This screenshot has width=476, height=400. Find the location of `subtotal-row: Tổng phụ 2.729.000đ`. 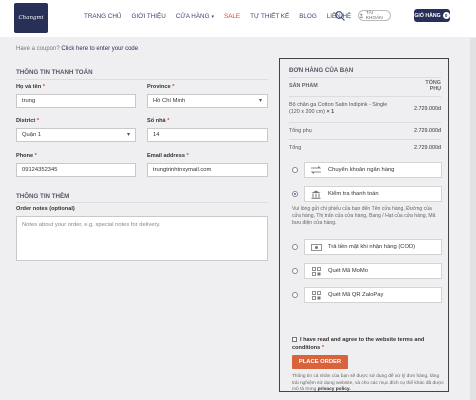

subtotal-row: Tổng phụ 2.729.000đ is located at coordinates (365, 131).